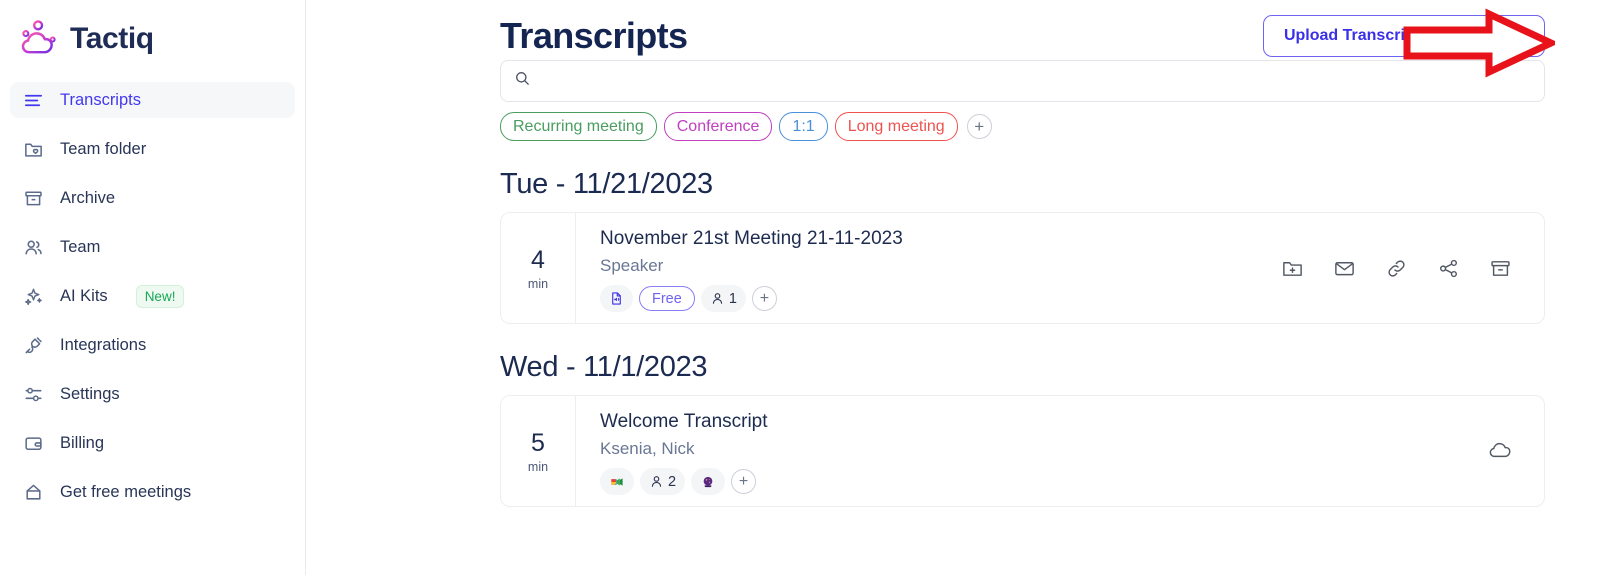 The width and height of the screenshot is (1600, 575). Describe the element at coordinates (1448, 268) in the screenshot. I see `share-icon` at that location.